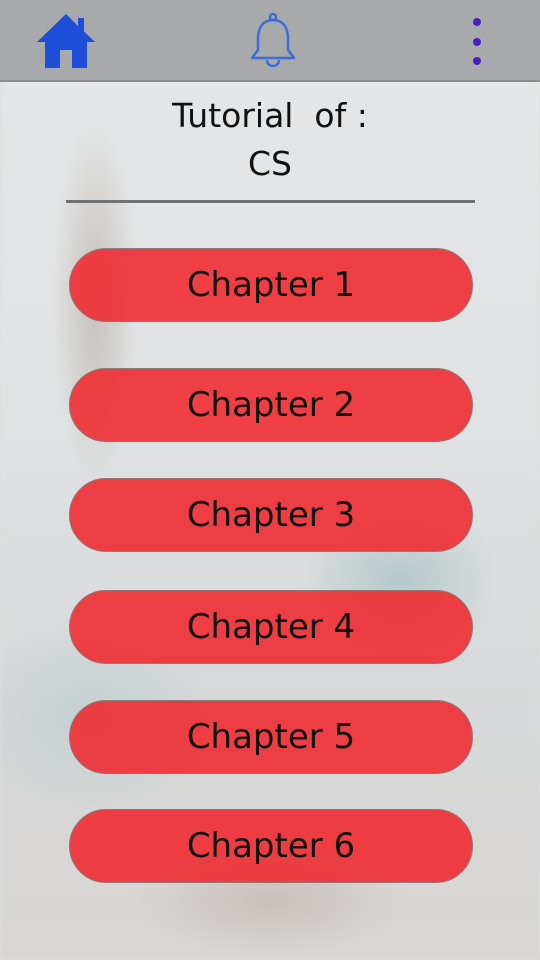  What do you see at coordinates (271, 405) in the screenshot?
I see `chapter-2-button: Chapter 2` at bounding box center [271, 405].